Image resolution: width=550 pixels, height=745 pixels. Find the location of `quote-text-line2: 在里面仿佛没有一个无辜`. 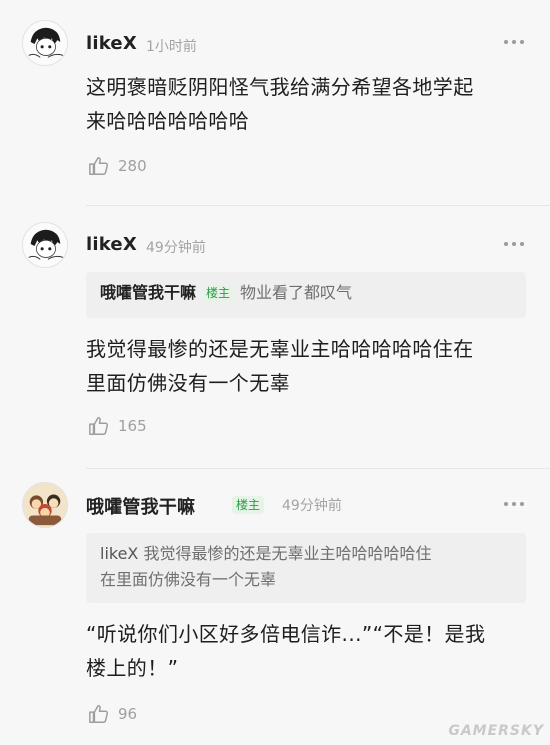

quote-text-line2: 在里面仿佛没有一个无辜 is located at coordinates (188, 579).